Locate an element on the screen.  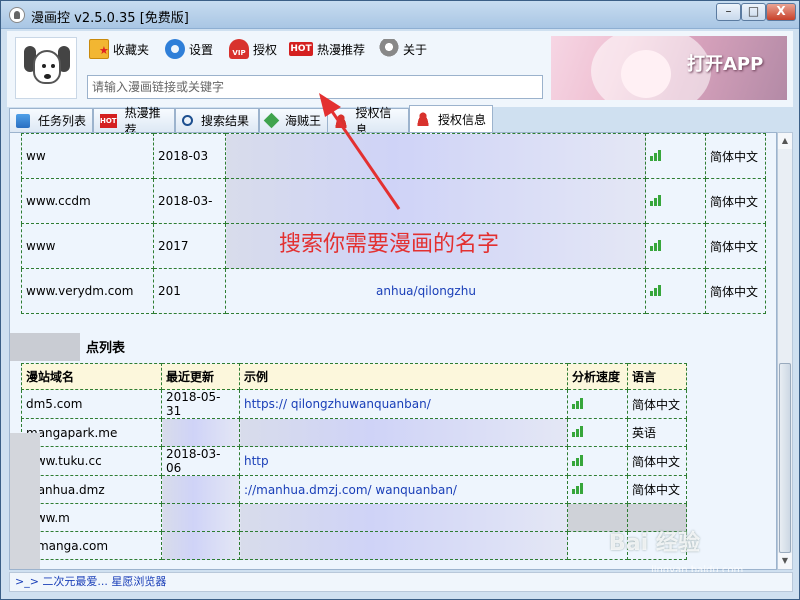
download-icon is located at coordinates (23, 120).